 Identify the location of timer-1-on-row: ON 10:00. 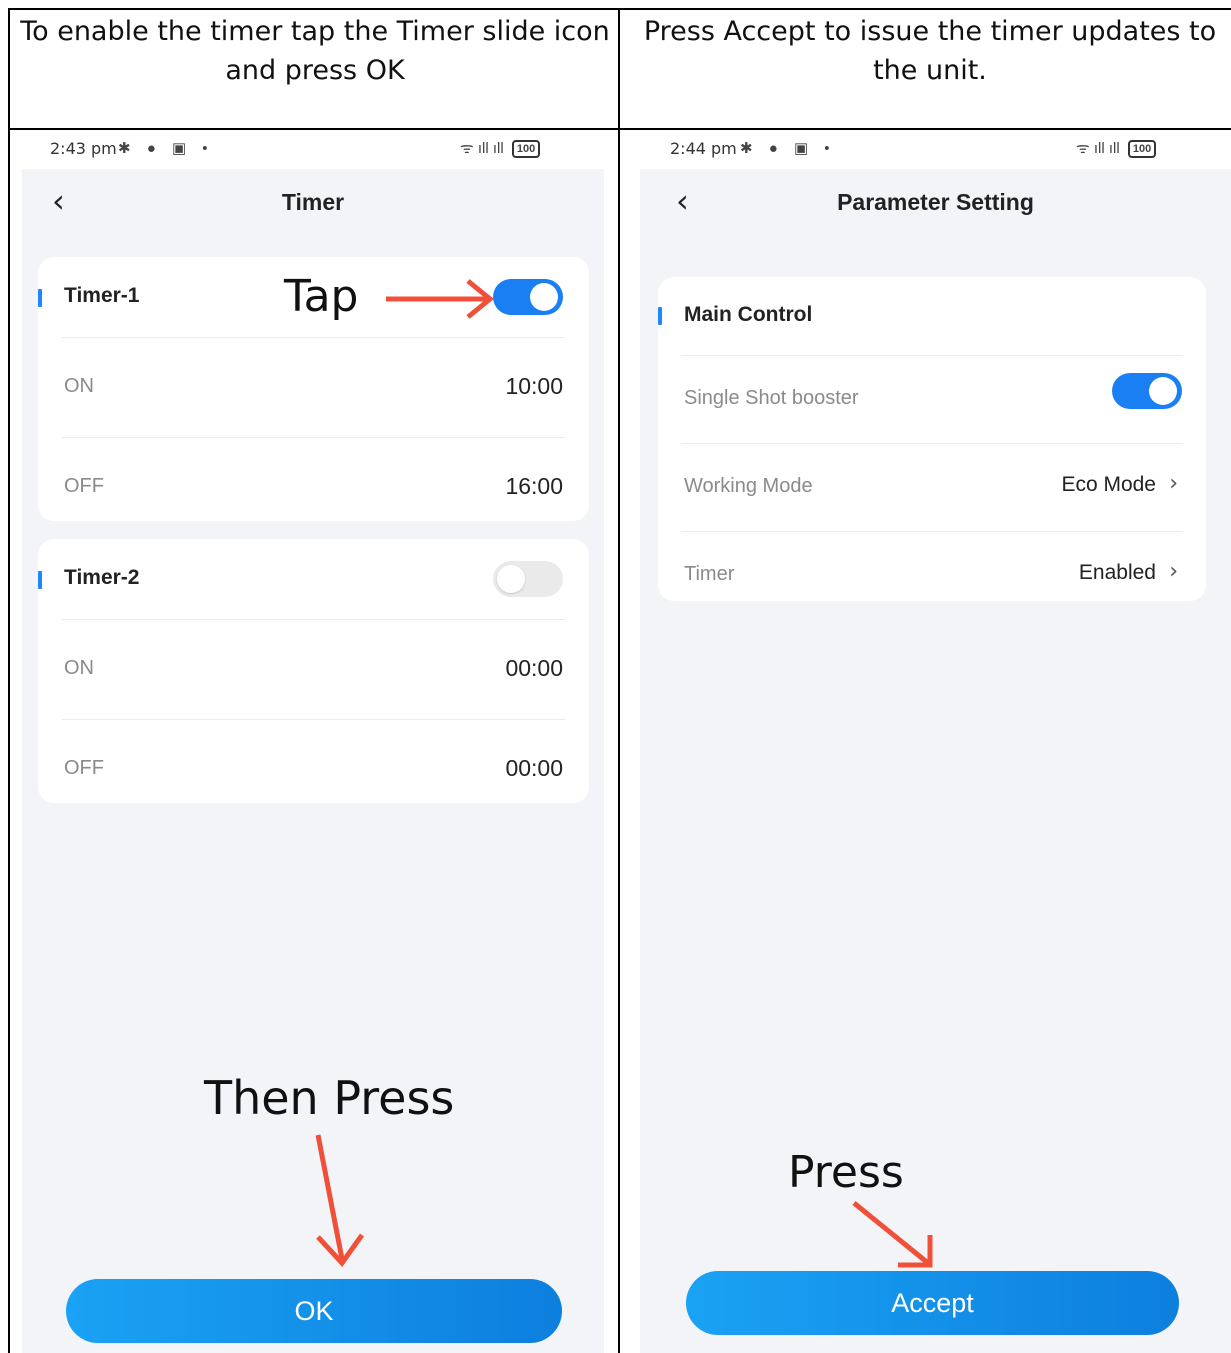
(313, 387).